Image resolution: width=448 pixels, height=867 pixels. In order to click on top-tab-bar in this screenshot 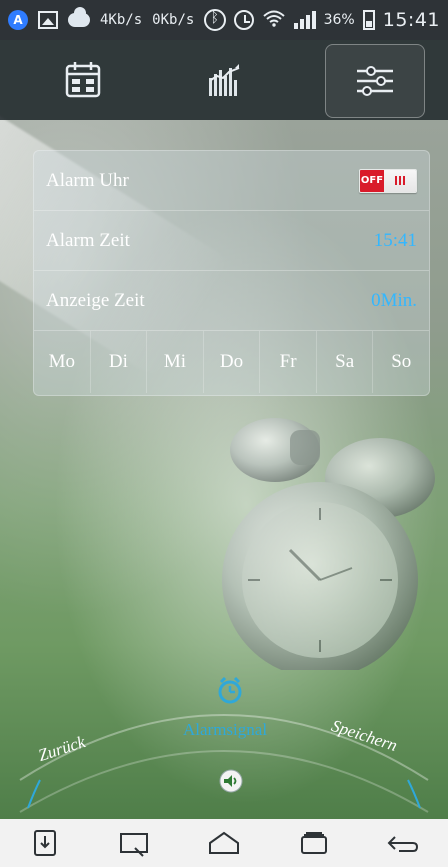, I will do `click(224, 80)`.